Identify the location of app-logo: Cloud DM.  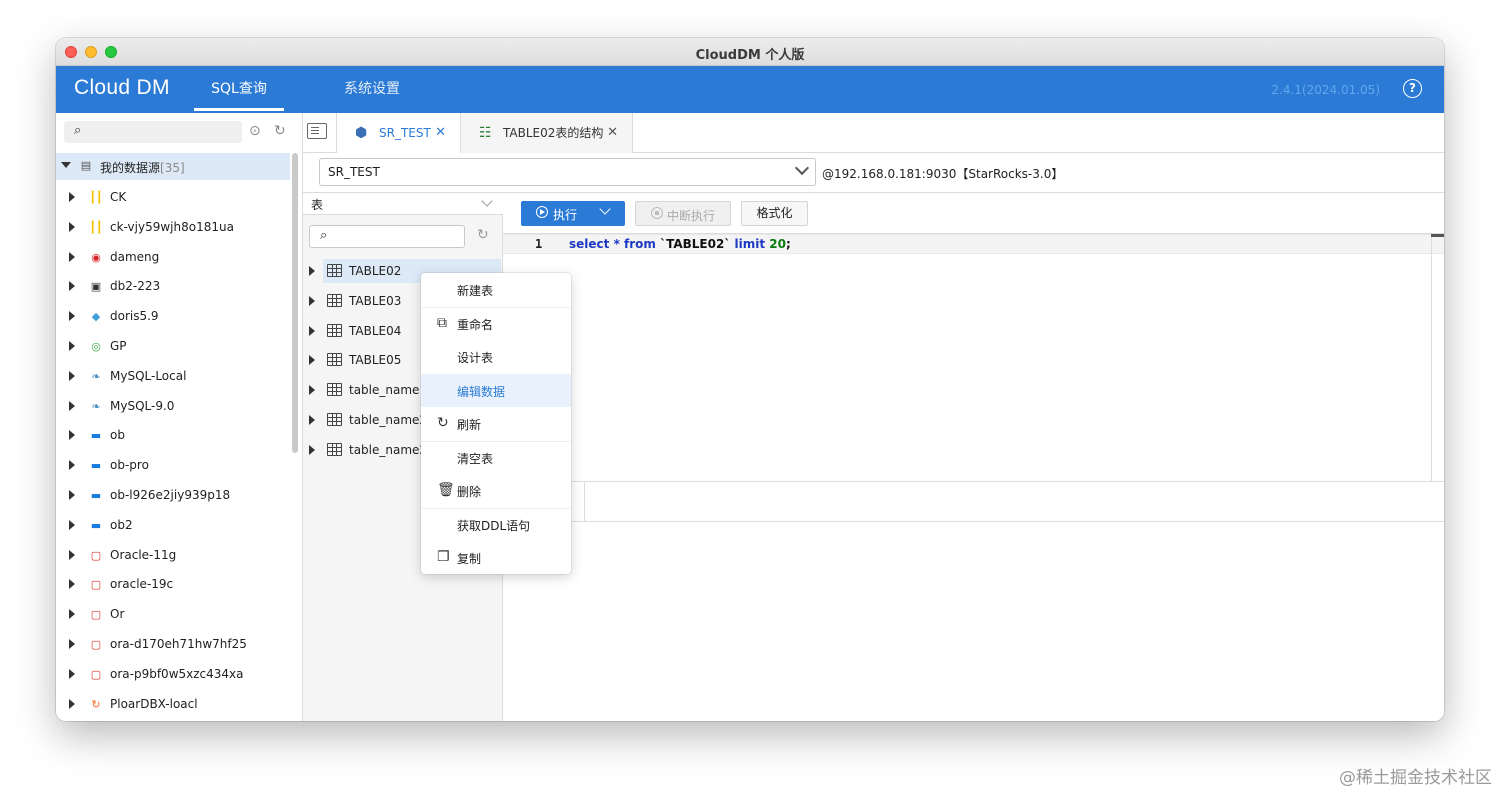
(122, 87).